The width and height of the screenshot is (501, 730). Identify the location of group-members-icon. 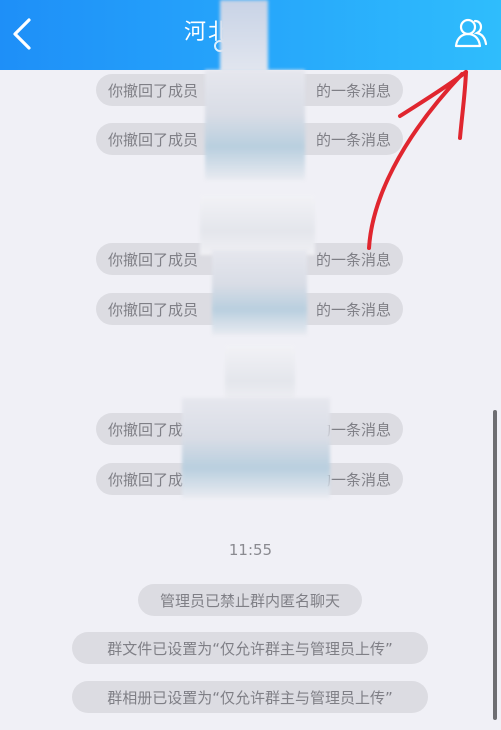
(471, 33).